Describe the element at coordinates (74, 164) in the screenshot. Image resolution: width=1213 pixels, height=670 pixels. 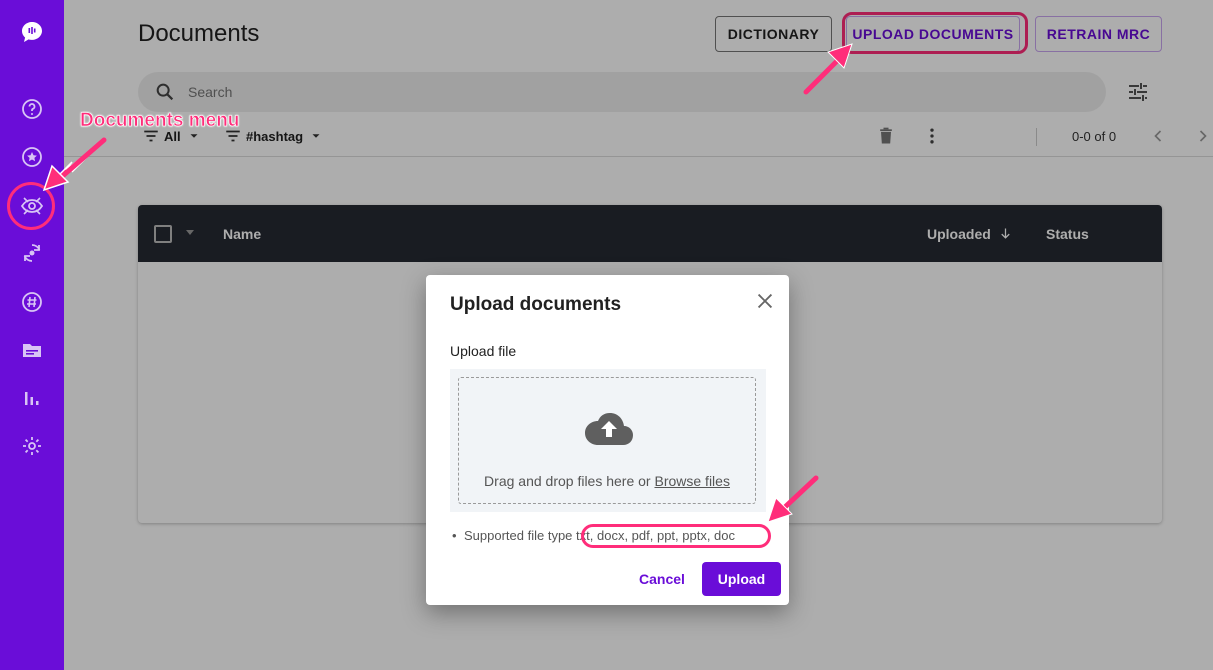
I see `arrow-to-documents-menu` at that location.